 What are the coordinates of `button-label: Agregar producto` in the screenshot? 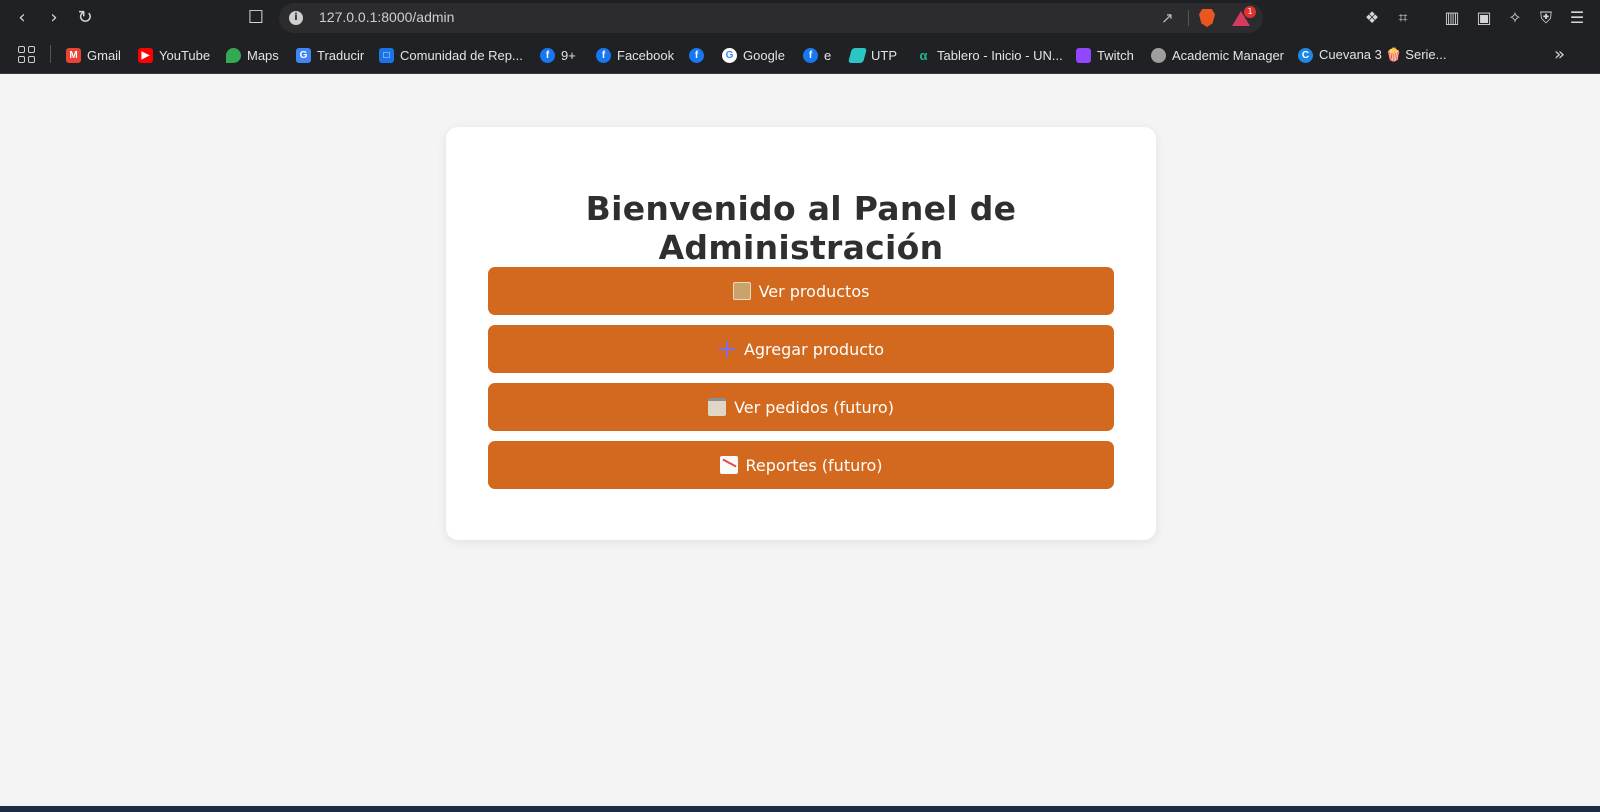 It's located at (814, 349).